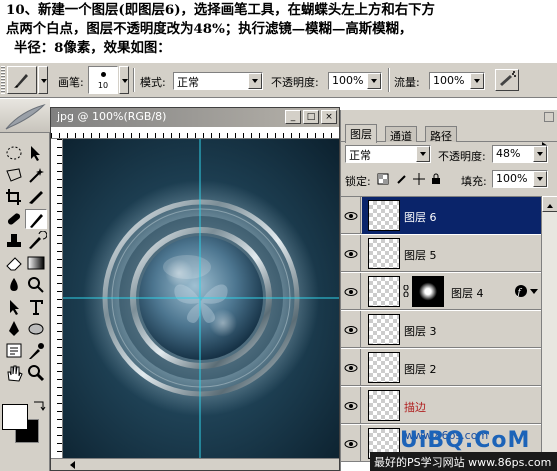 The height and width of the screenshot is (471, 557). Describe the element at coordinates (457, 81) in the screenshot. I see `flow-field: 100%` at that location.